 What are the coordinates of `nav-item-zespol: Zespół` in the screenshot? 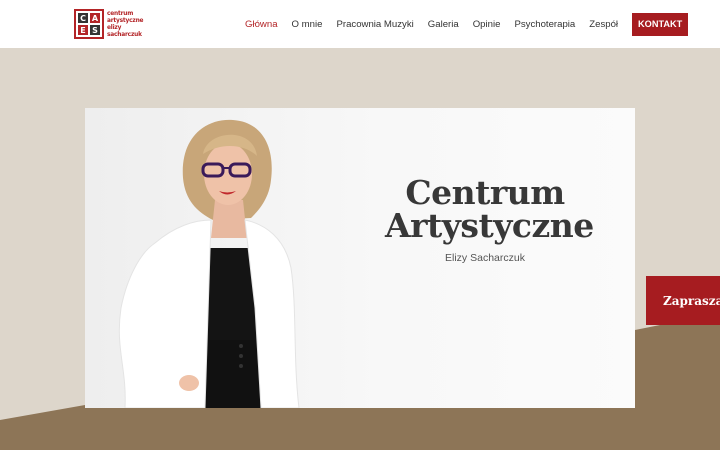 It's located at (603, 24).